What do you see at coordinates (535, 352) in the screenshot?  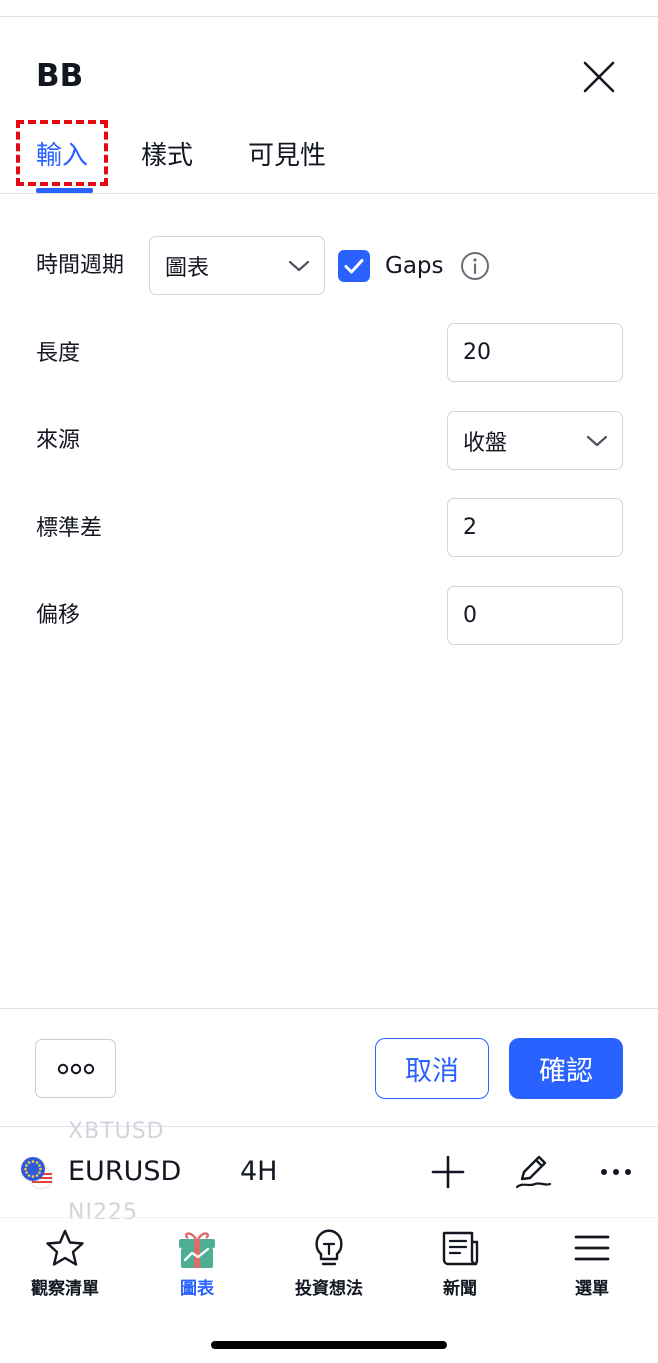 I see `length-input: 20` at bounding box center [535, 352].